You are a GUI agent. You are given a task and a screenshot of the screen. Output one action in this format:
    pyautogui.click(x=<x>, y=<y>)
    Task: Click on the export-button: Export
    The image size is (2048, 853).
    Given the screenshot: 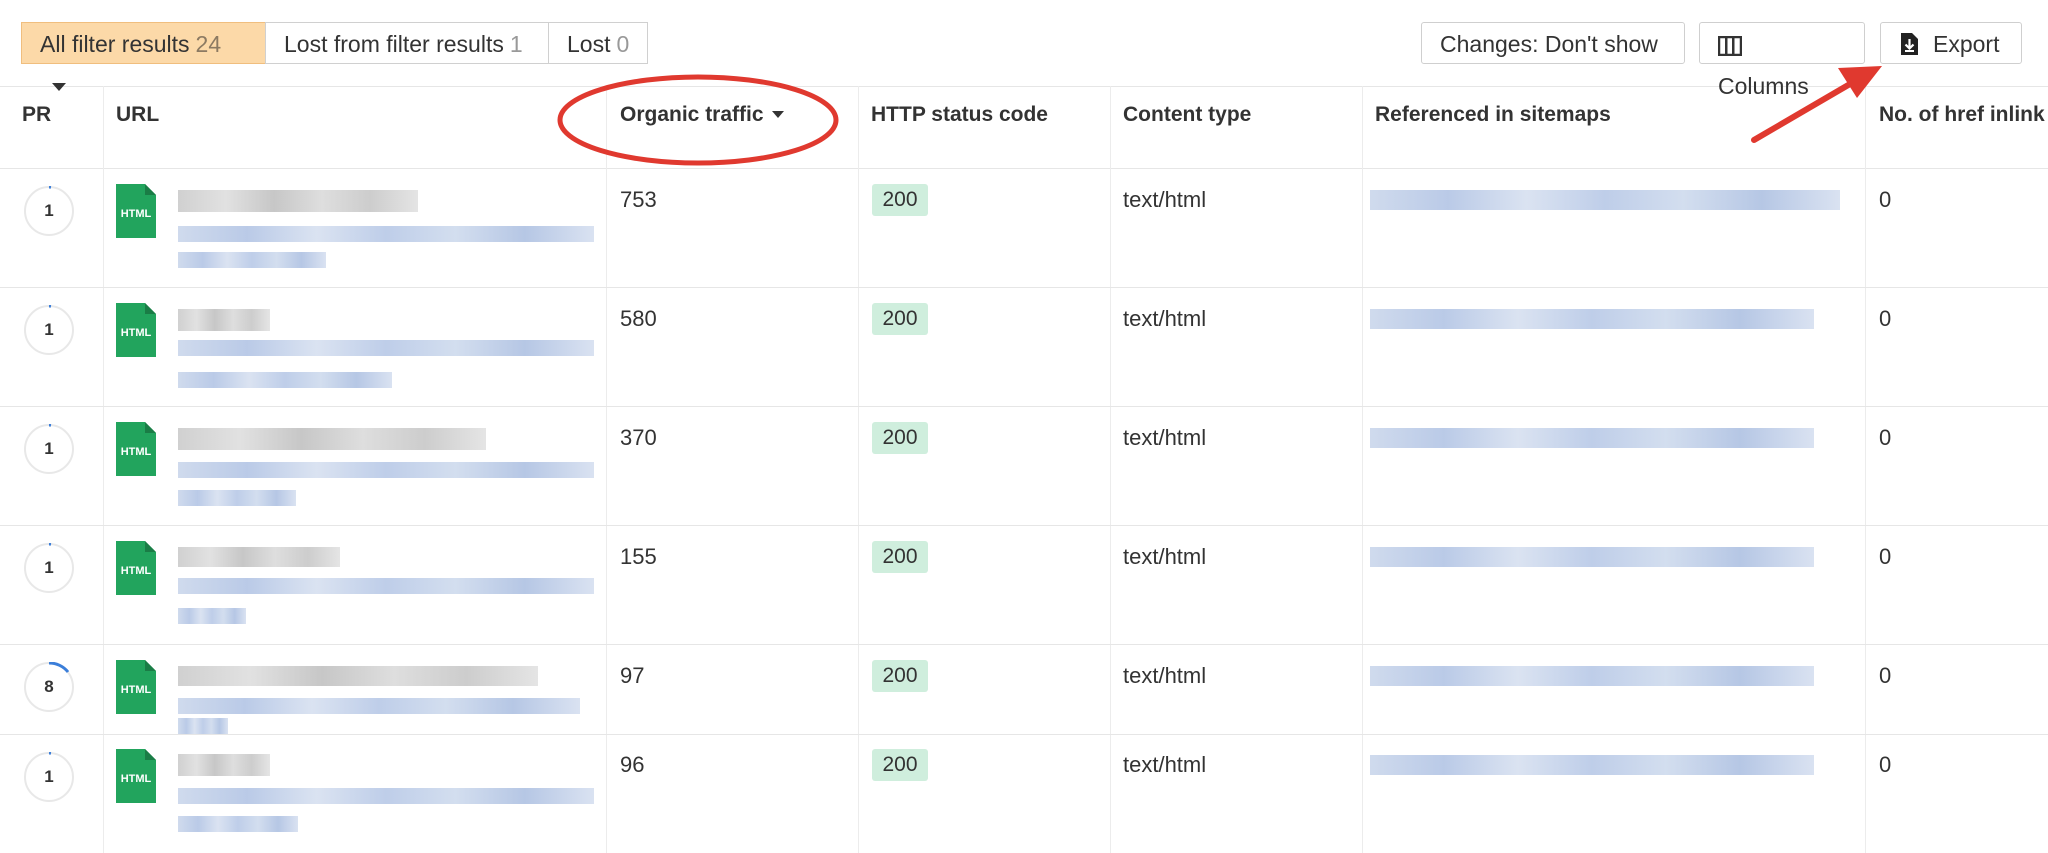 What is the action you would take?
    pyautogui.click(x=1951, y=43)
    